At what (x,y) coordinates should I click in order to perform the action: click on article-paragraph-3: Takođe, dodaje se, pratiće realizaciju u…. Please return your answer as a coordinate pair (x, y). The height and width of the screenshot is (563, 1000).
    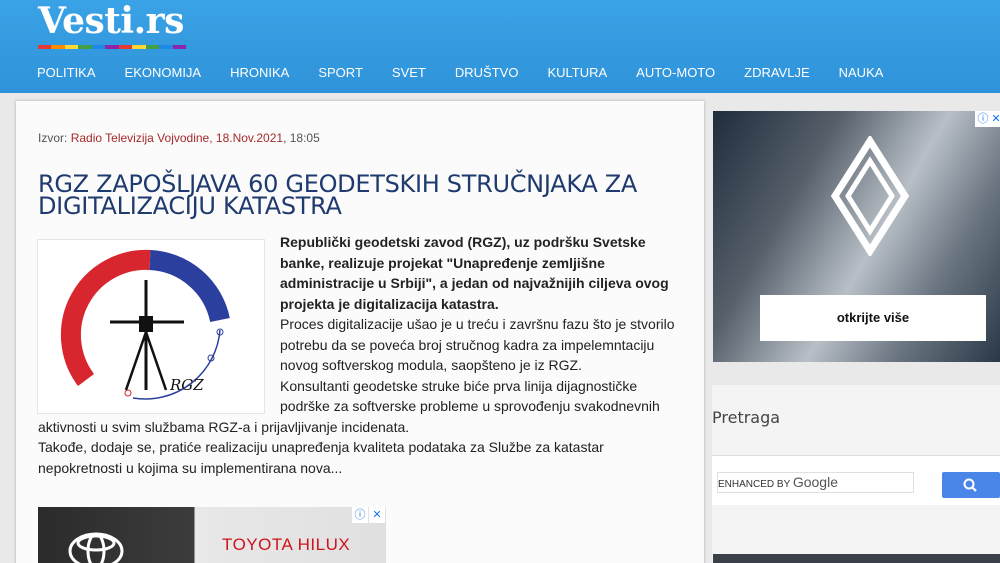
    Looking at the image, I should click on (321, 457).